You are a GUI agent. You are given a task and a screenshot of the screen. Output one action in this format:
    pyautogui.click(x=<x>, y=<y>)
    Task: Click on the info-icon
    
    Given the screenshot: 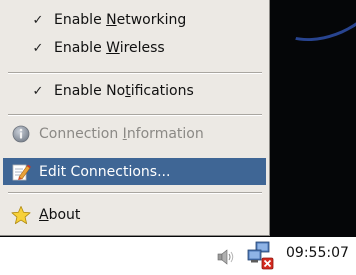 What is the action you would take?
    pyautogui.click(x=21, y=134)
    